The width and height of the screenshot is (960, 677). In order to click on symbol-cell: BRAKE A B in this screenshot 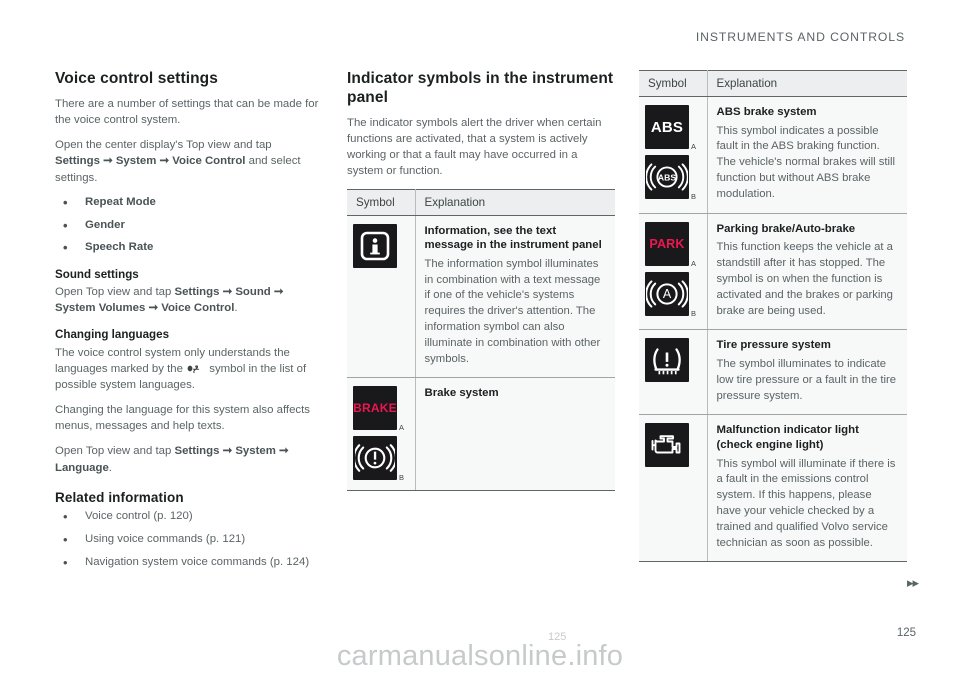, I will do `click(381, 434)`.